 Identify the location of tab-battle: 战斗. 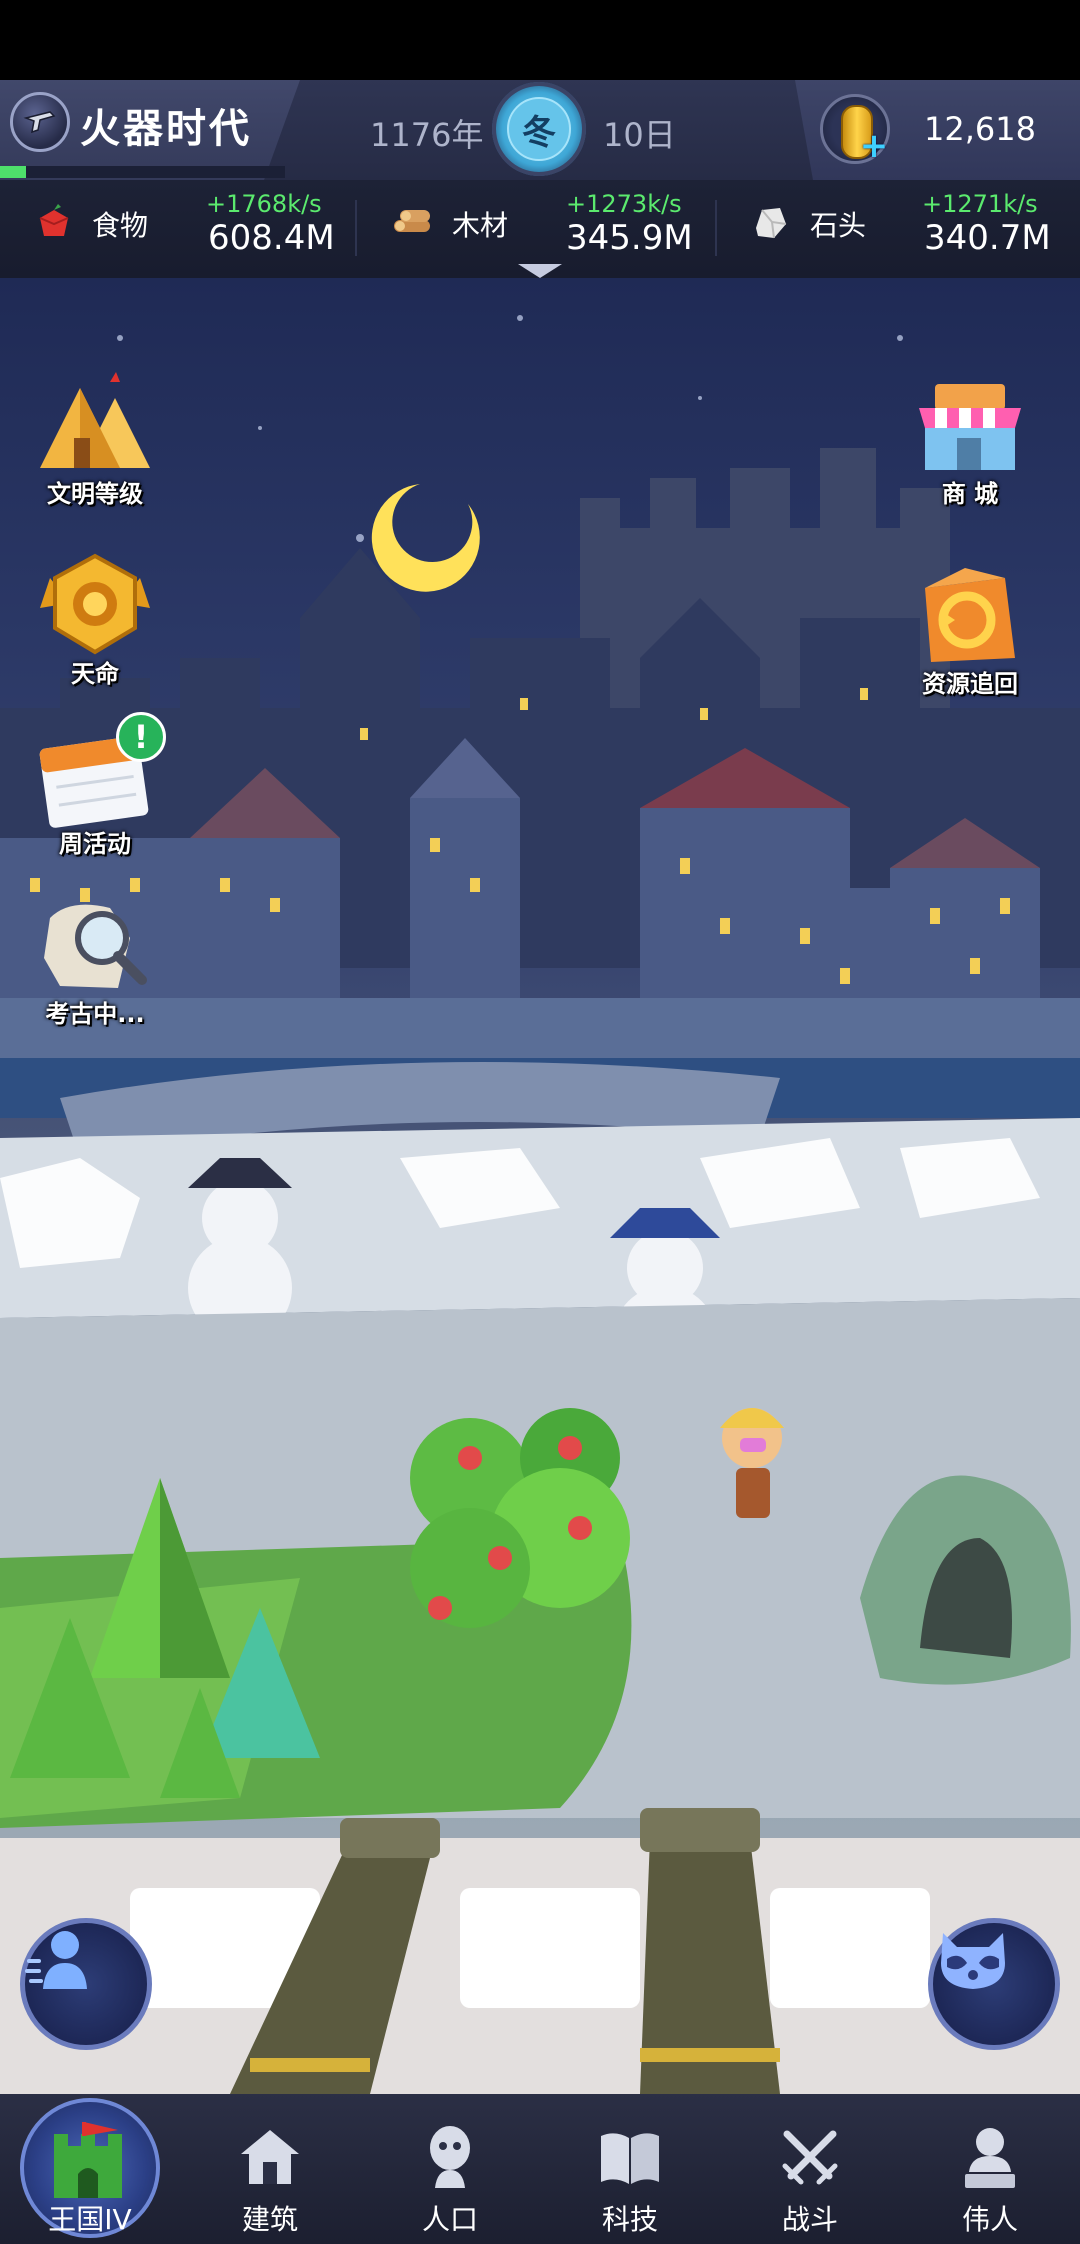
(810, 2169).